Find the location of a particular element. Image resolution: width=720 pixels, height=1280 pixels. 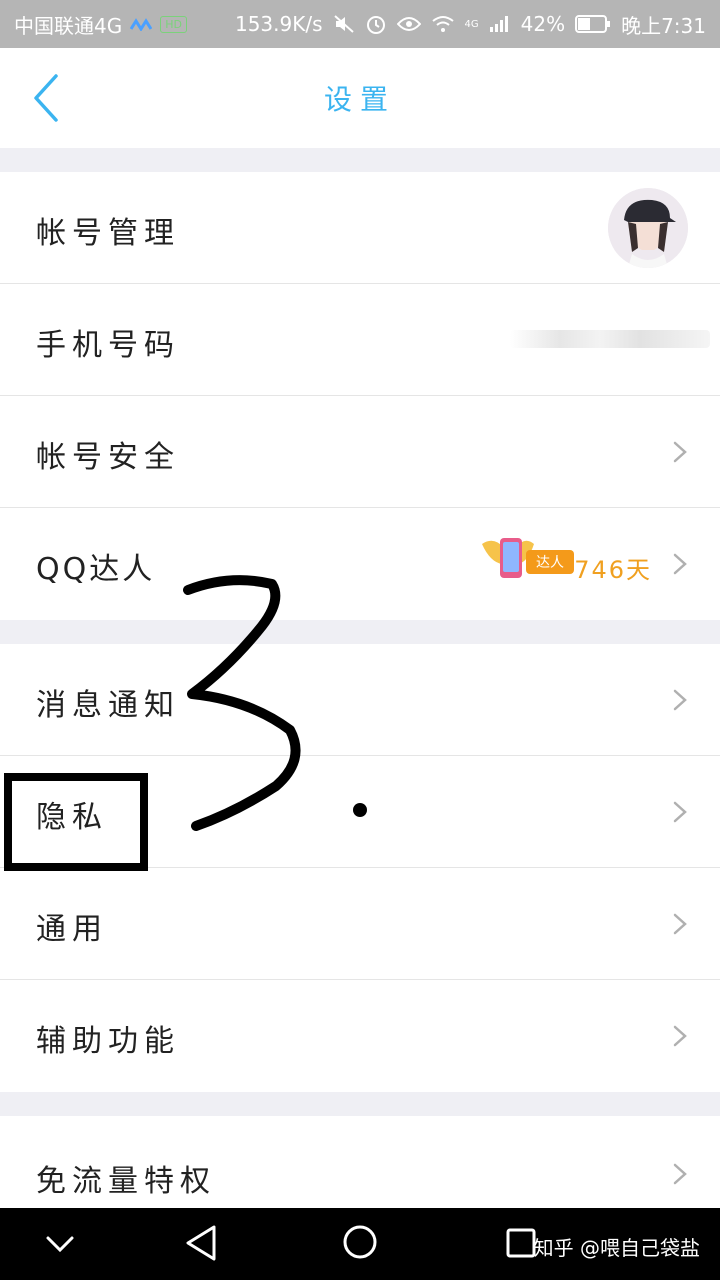

signal-wave-icon is located at coordinates (141, 24).